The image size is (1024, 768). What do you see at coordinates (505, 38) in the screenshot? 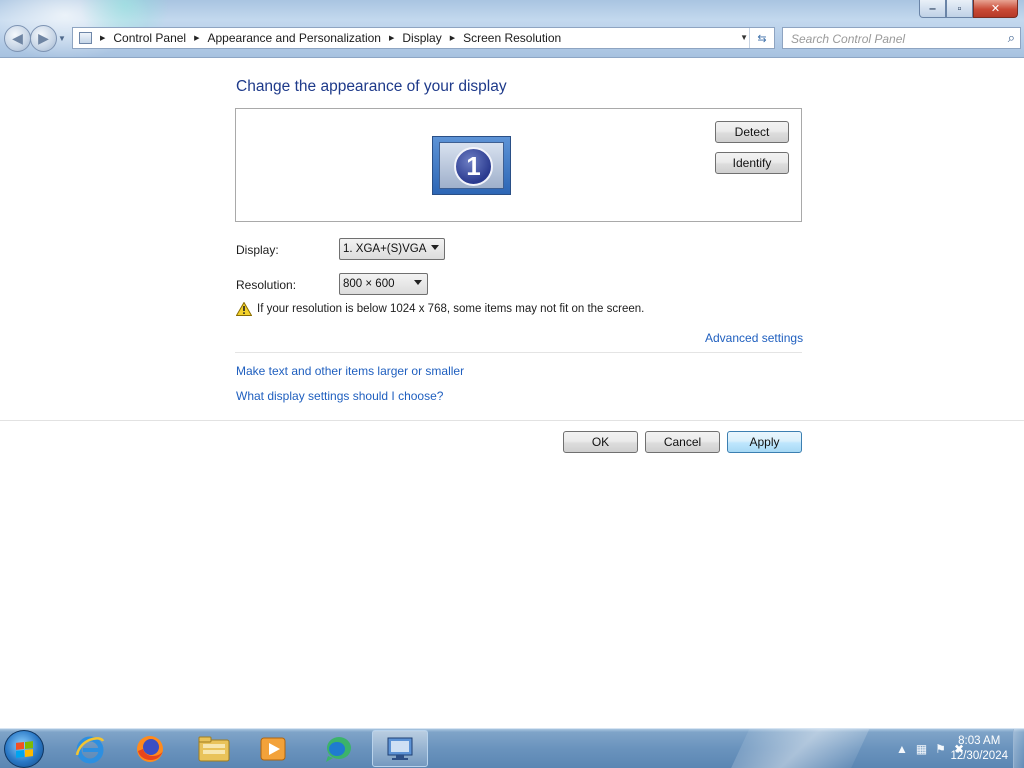
I see `breadcrumb-screen-resolution: ▶ Screen Resolution` at bounding box center [505, 38].